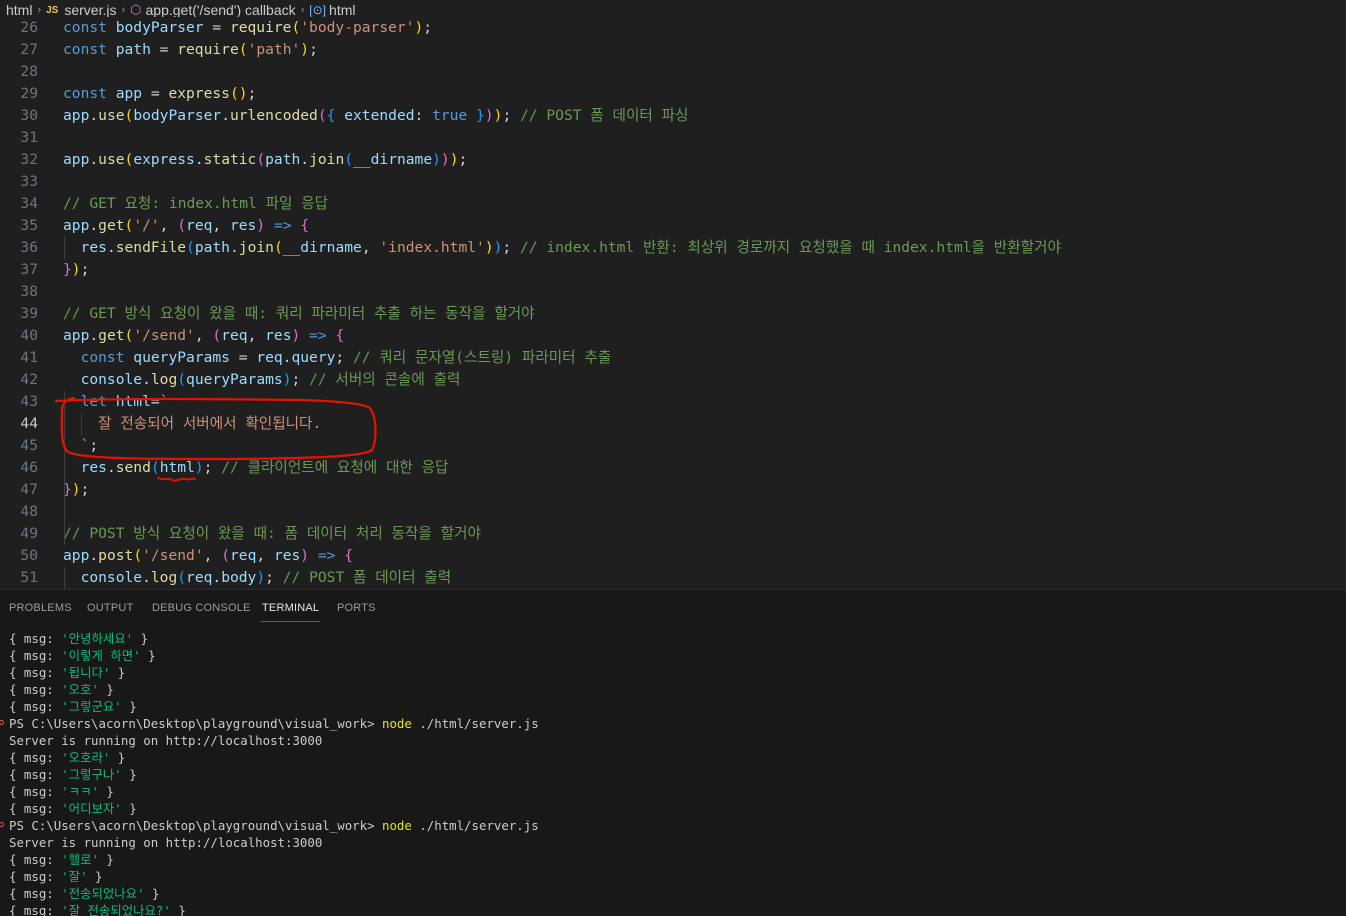 This screenshot has width=1346, height=916. What do you see at coordinates (673, 72) in the screenshot?
I see `code-line: 28` at bounding box center [673, 72].